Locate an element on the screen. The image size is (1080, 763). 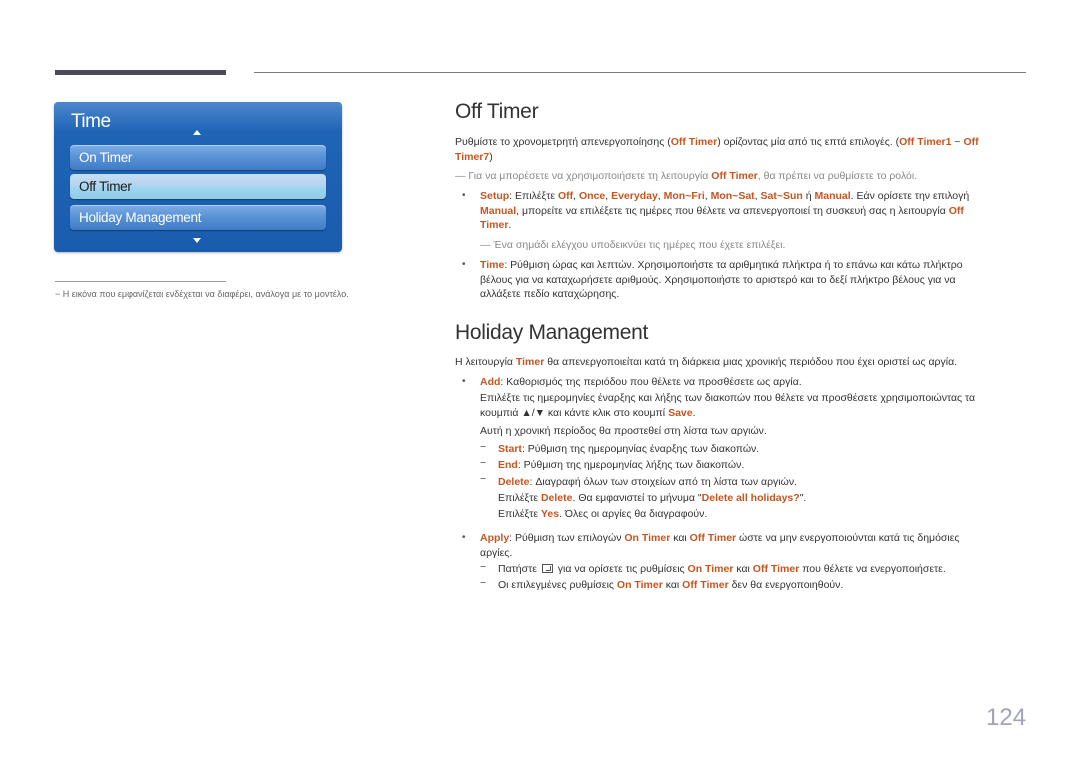
text: , θα πρέπει να ρυθμίσετε το ρολόι. is located at coordinates (837, 176).